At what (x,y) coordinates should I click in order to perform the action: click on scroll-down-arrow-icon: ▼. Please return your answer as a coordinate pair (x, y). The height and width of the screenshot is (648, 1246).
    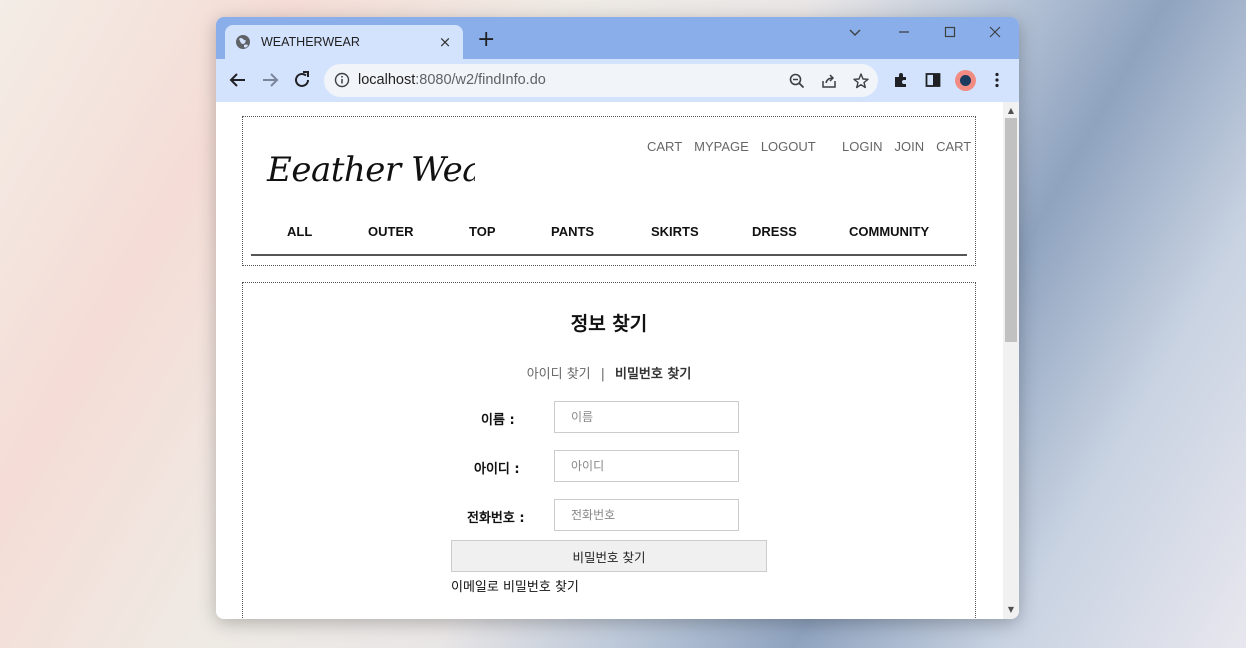
    Looking at the image, I should click on (1011, 610).